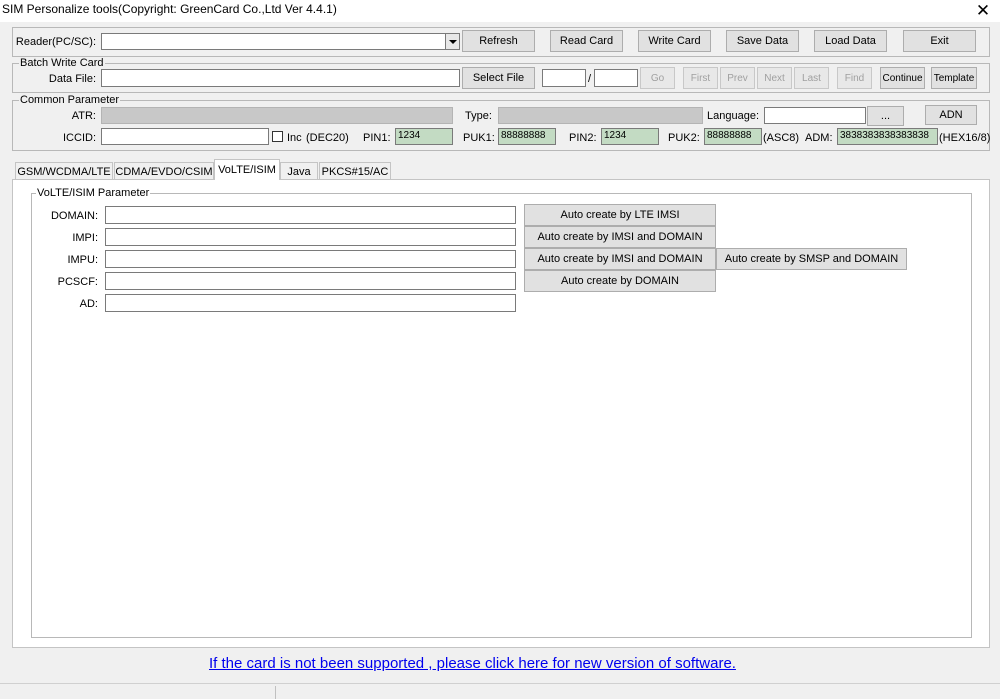 The image size is (1000, 699). Describe the element at coordinates (620, 281) in the screenshot. I see `auto-create-domain-button: Auto create by DOMAIN` at that location.